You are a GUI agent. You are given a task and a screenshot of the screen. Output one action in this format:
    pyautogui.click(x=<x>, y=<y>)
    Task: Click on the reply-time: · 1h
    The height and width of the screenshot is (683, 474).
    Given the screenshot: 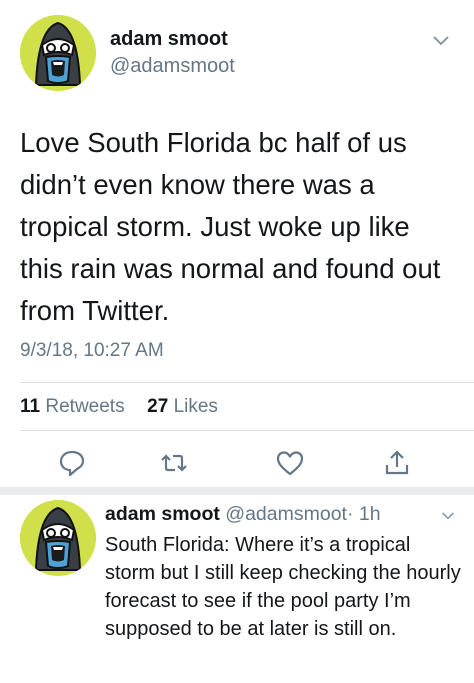 What is the action you would take?
    pyautogui.click(x=364, y=514)
    